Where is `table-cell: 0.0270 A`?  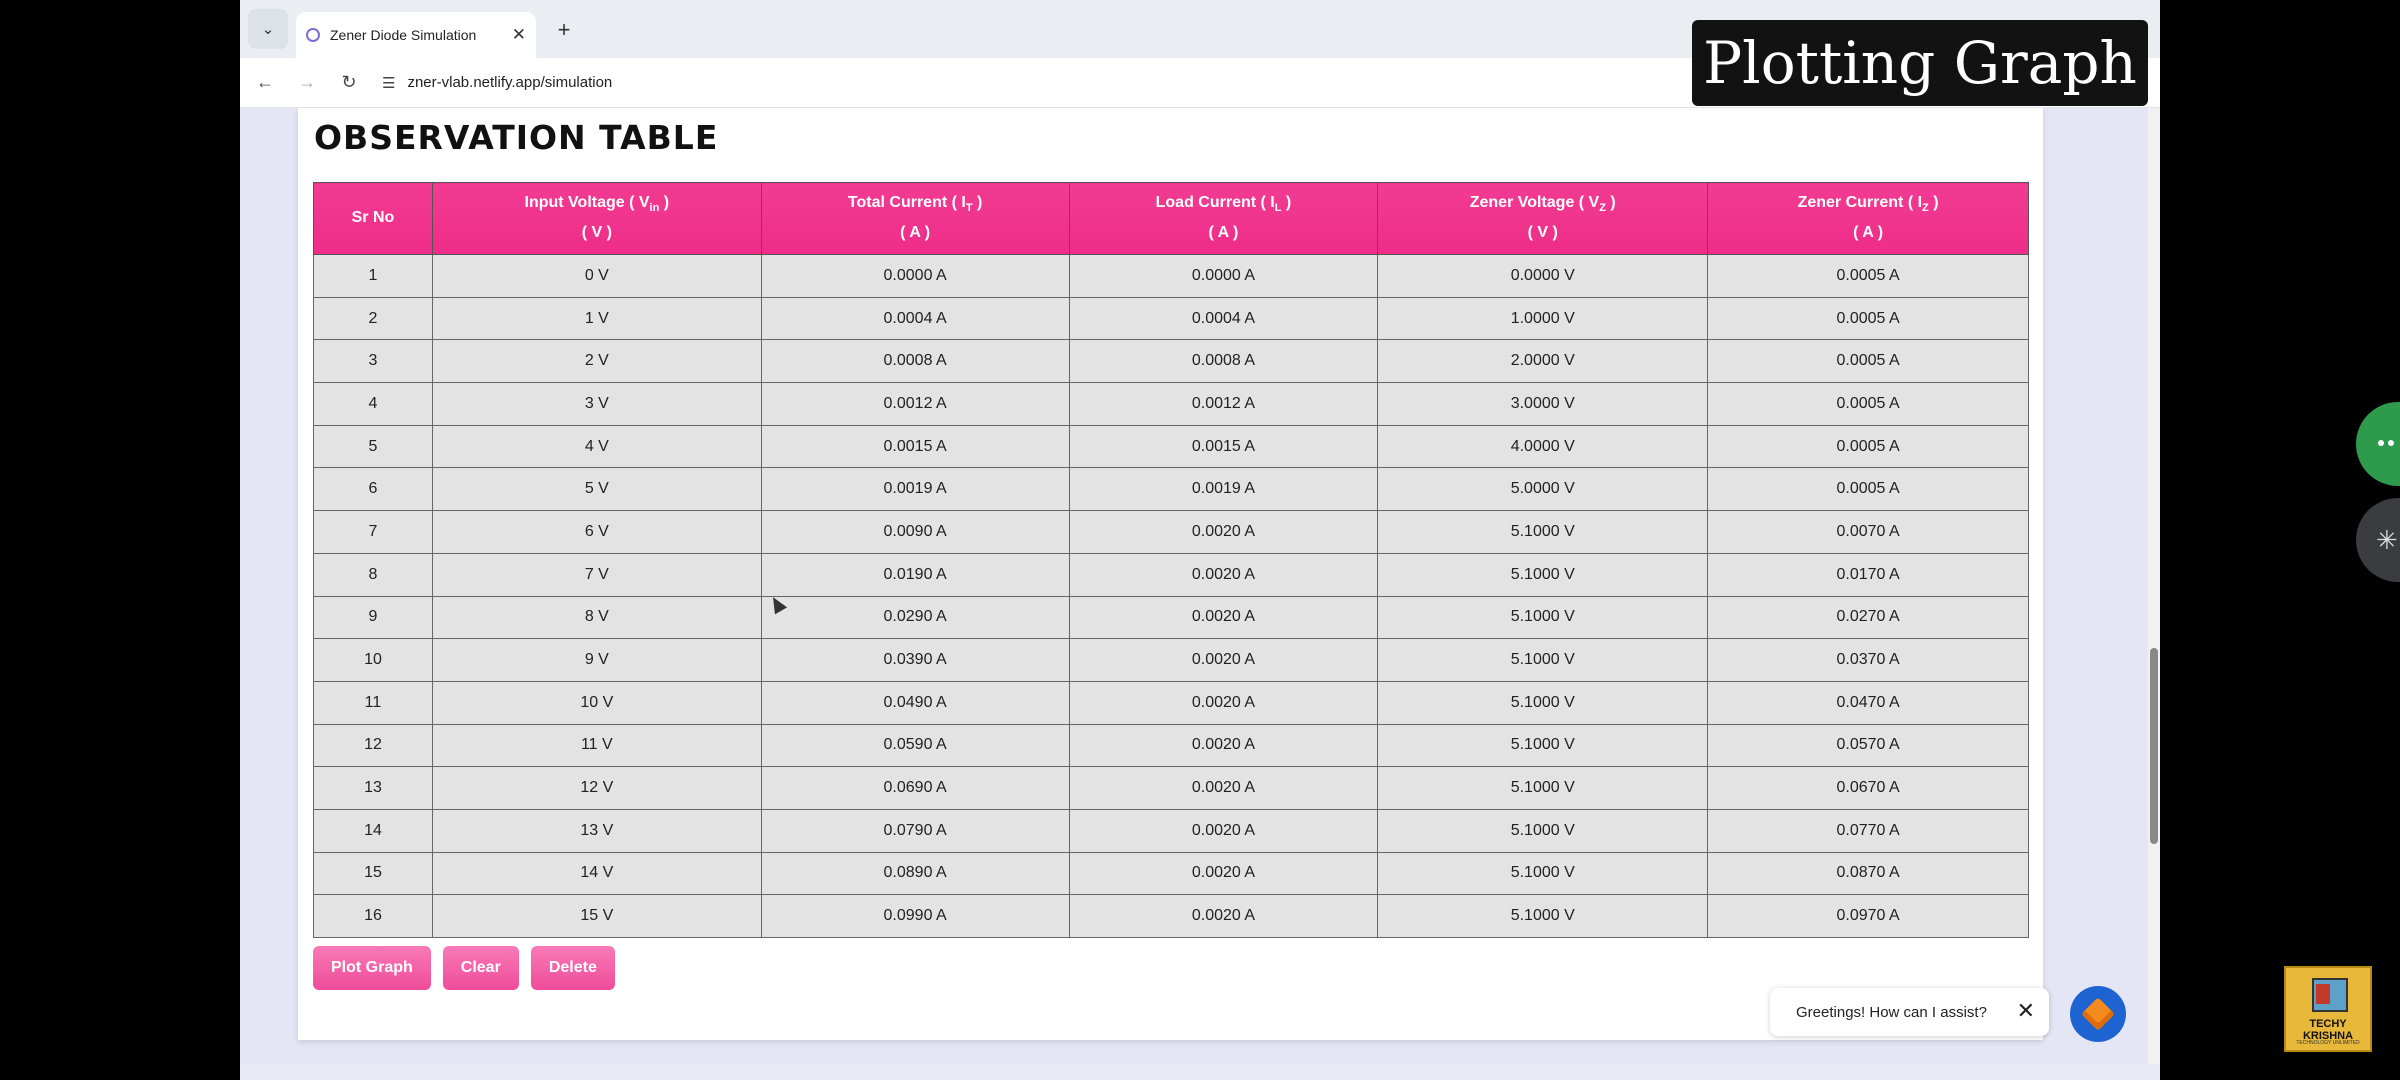 table-cell: 0.0270 A is located at coordinates (1868, 617).